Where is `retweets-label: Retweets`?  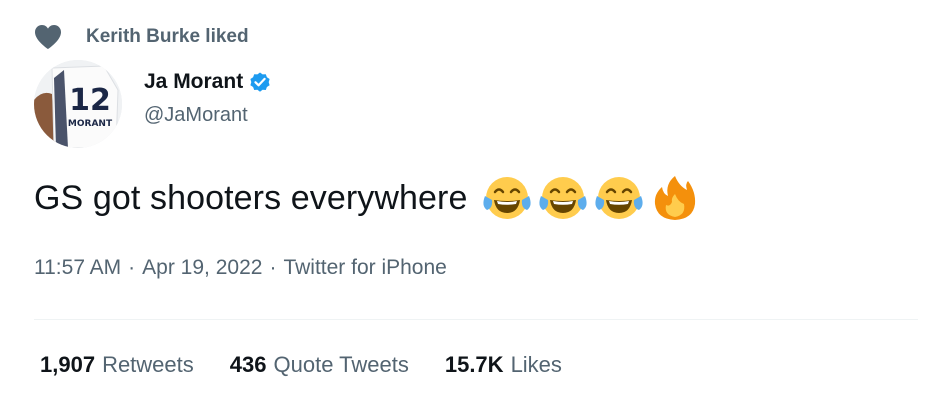
retweets-label: Retweets is located at coordinates (148, 364).